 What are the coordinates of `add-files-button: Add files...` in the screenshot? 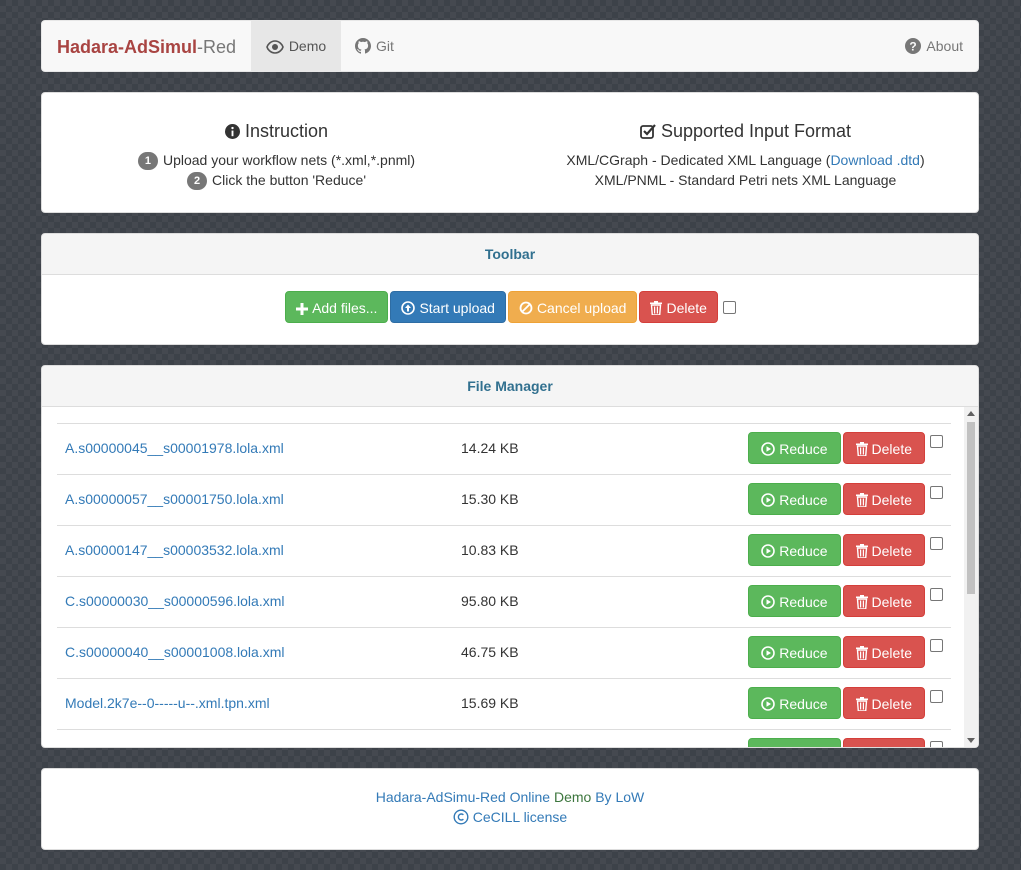 It's located at (337, 307).